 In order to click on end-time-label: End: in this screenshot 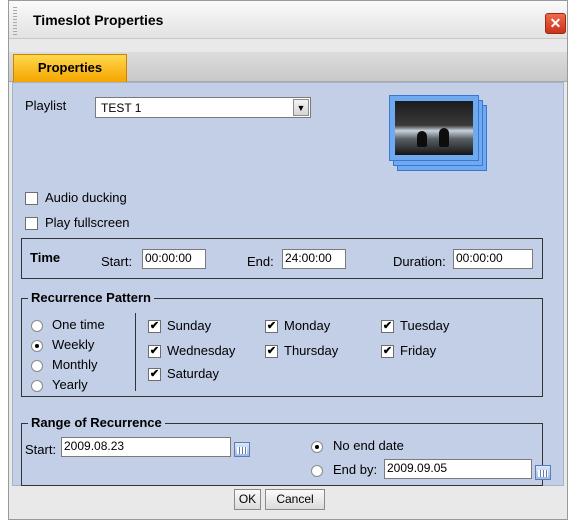, I will do `click(260, 261)`.